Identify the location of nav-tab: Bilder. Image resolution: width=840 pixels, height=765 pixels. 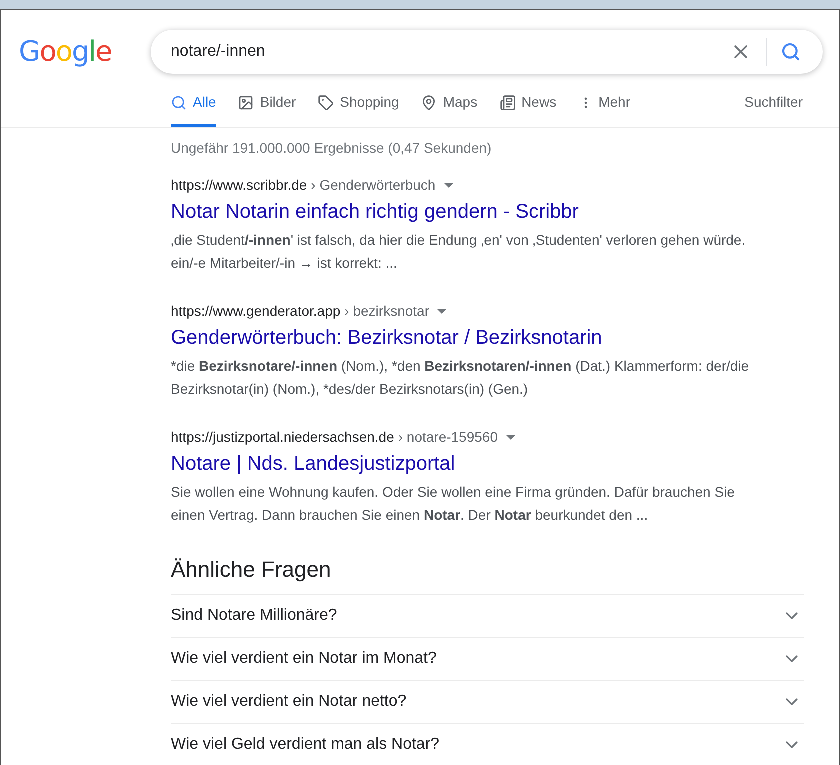
(267, 106).